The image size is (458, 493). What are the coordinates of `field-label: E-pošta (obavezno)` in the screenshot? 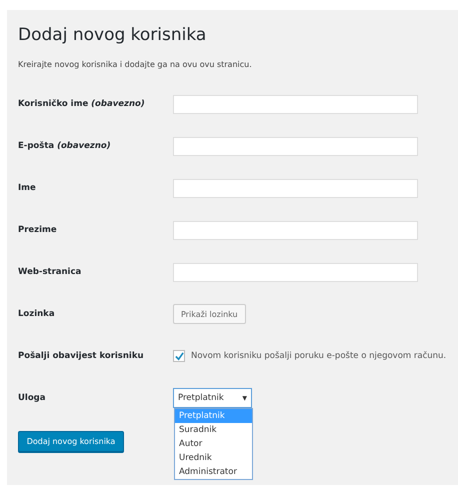 It's located at (65, 146).